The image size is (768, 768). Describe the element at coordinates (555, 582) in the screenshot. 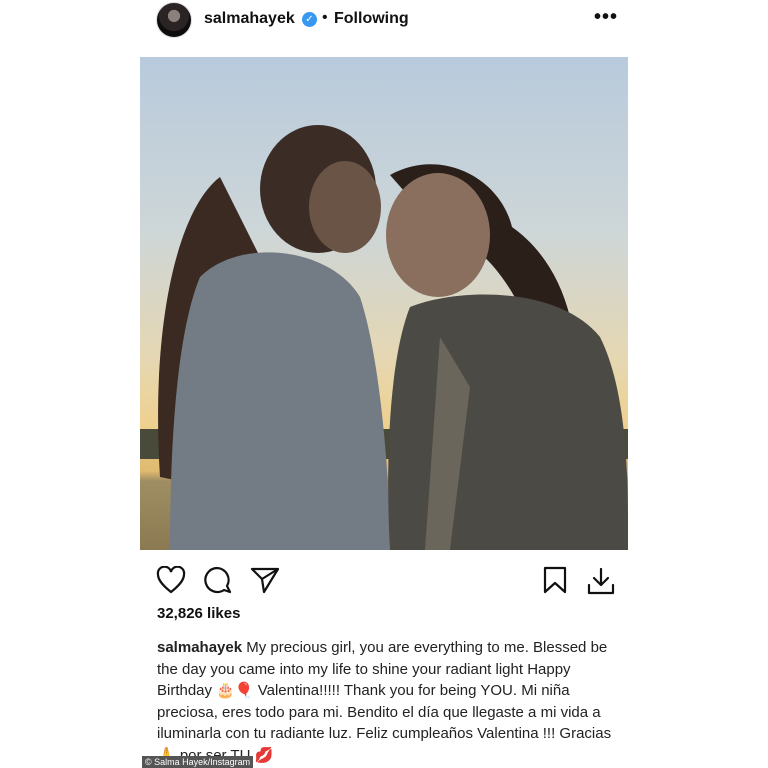

I see `bookmark-icon` at that location.